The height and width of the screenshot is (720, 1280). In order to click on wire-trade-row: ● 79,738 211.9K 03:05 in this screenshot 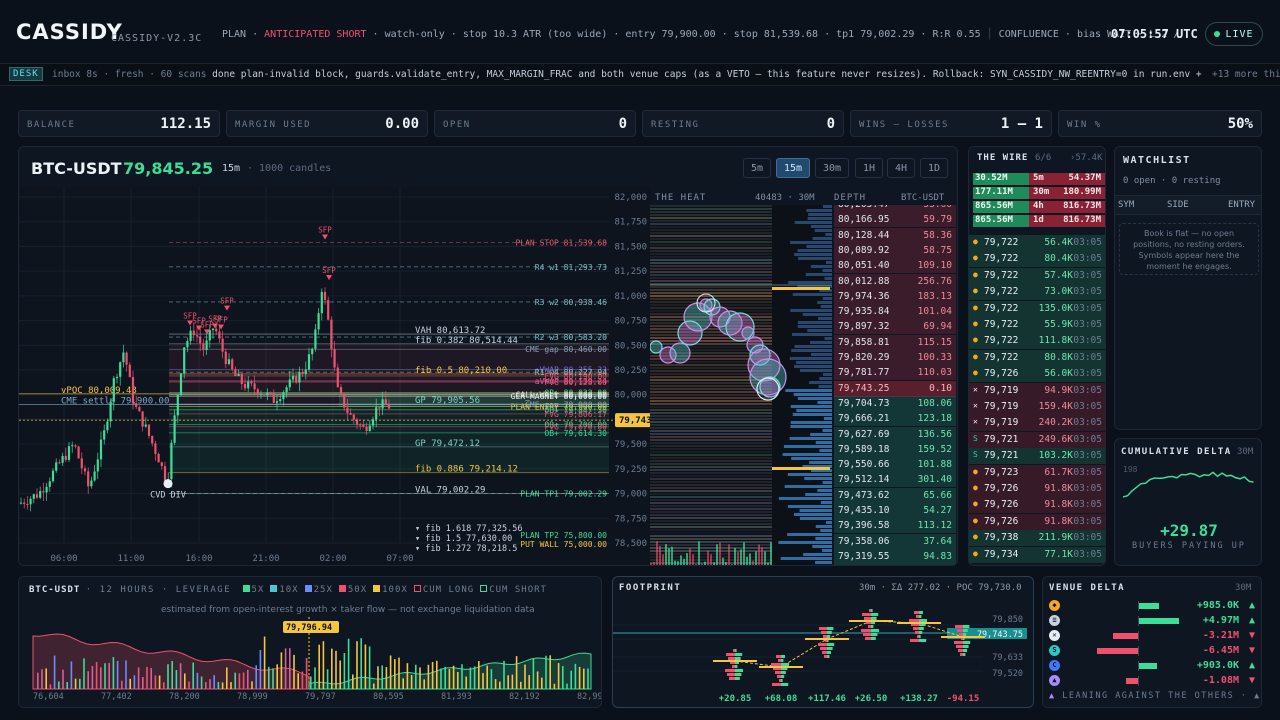, I will do `click(1037, 538)`.